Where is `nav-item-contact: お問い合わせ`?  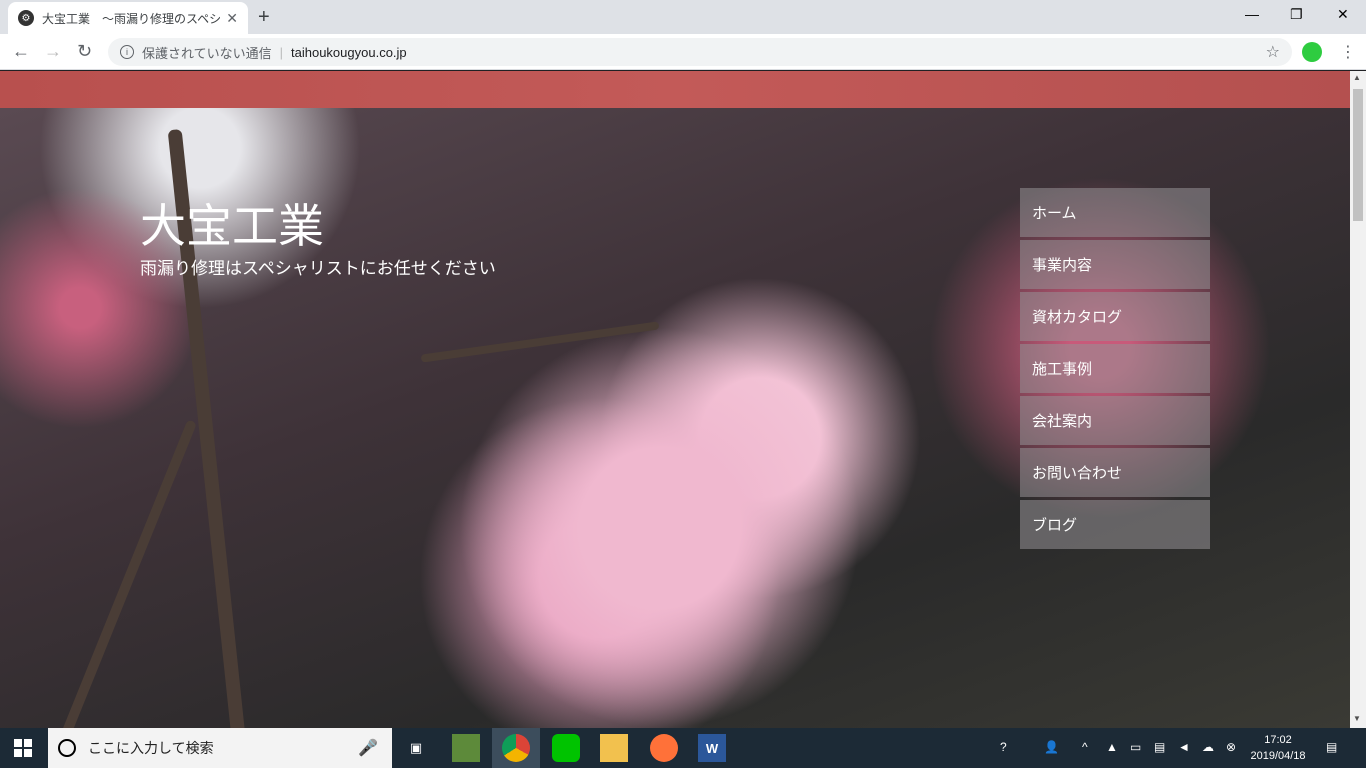 nav-item-contact: お問い合わせ is located at coordinates (1115, 472).